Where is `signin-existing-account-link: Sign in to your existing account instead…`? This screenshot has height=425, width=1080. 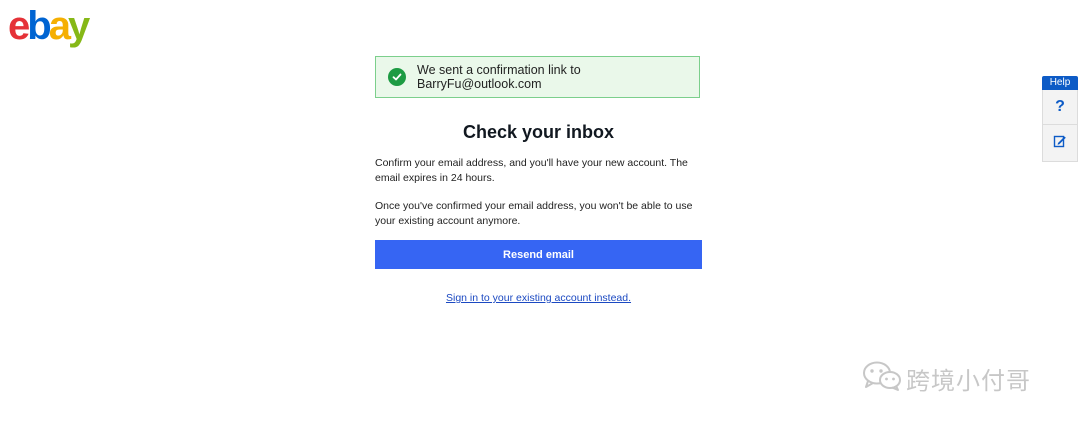 signin-existing-account-link: Sign in to your existing account instead… is located at coordinates (538, 298).